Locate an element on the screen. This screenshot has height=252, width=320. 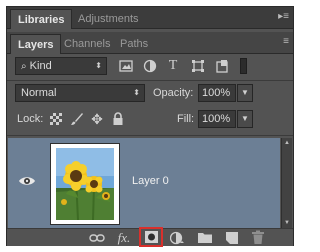
scroll-down-icon: ▼ is located at coordinates (287, 223).